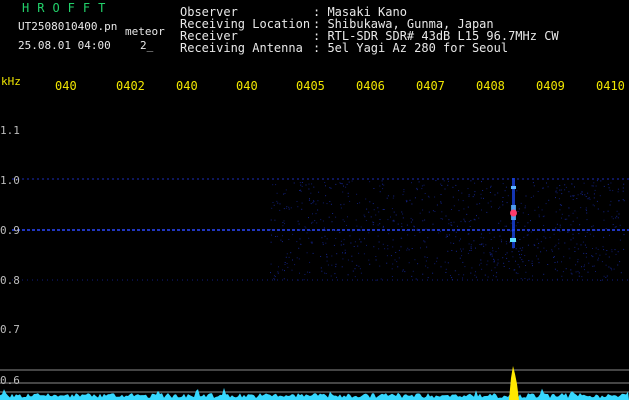 This screenshot has height=400, width=629. Describe the element at coordinates (247, 86) in the screenshot. I see `x-tick-3: 040` at that location.